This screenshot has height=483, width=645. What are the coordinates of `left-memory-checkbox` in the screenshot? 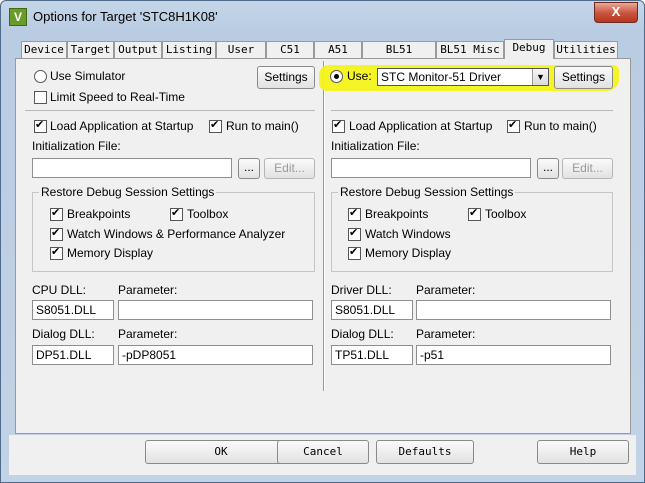 It's located at (56, 253).